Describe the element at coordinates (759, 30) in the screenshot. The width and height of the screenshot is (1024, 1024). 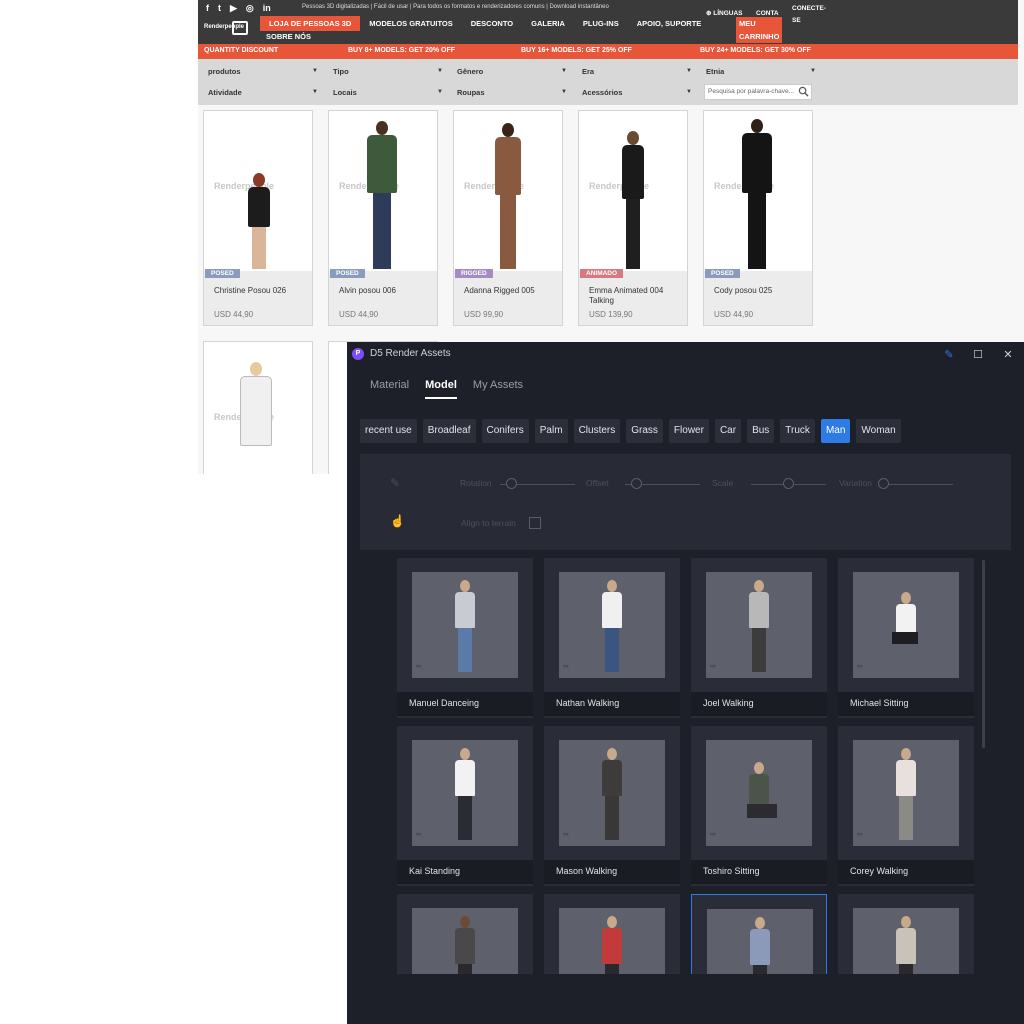
I see `cart-button: MEU CARRINHO` at that location.